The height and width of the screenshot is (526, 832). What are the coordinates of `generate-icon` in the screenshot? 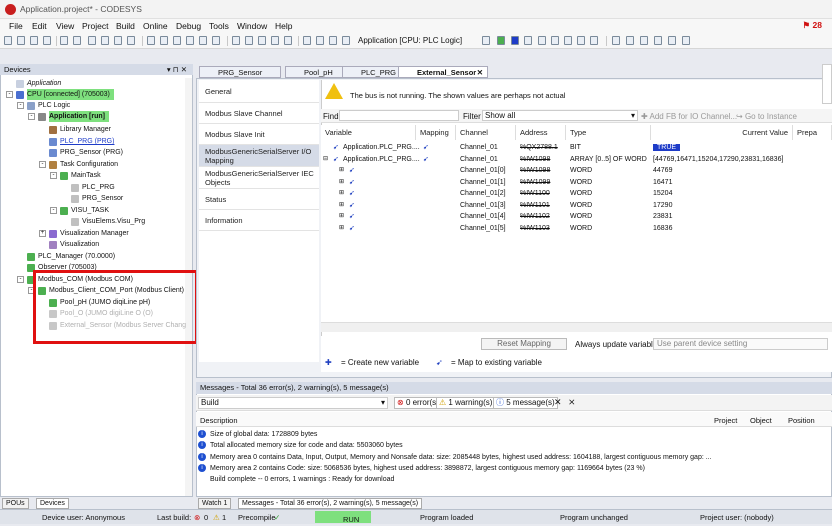 It's located at (262, 40).